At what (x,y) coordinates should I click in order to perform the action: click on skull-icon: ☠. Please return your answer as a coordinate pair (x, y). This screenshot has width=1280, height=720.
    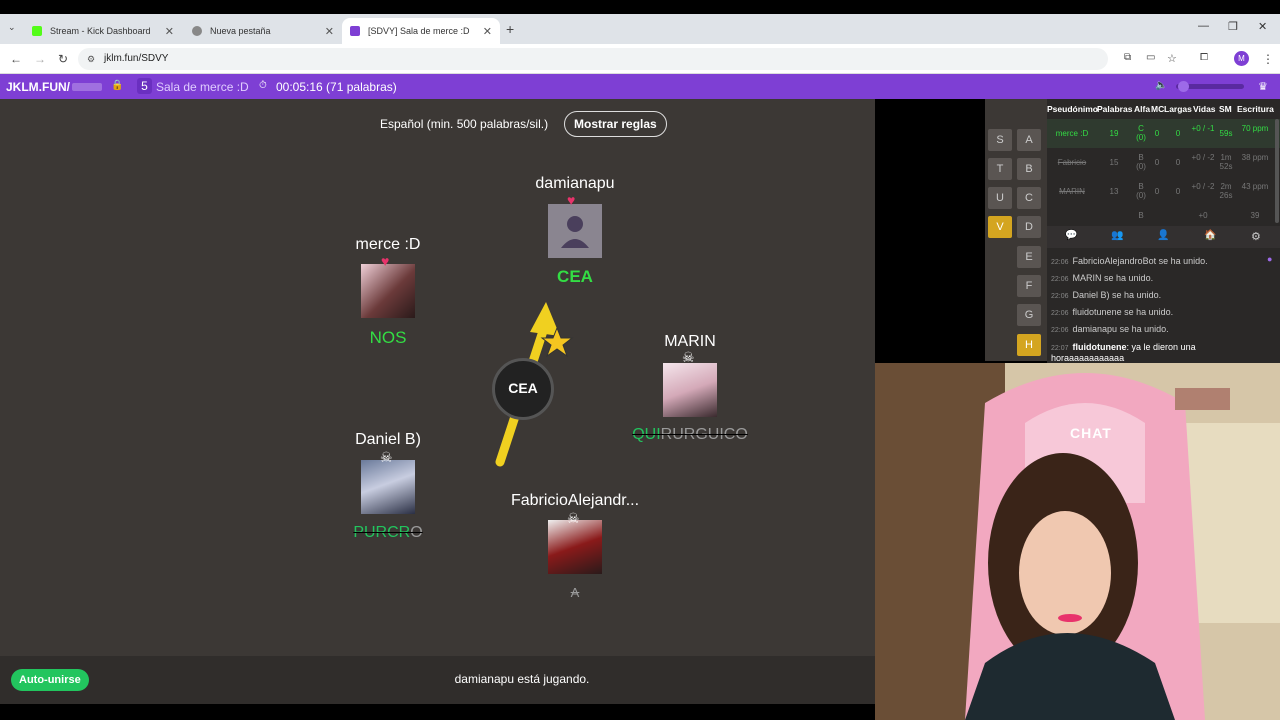
    Looking at the image, I should click on (688, 357).